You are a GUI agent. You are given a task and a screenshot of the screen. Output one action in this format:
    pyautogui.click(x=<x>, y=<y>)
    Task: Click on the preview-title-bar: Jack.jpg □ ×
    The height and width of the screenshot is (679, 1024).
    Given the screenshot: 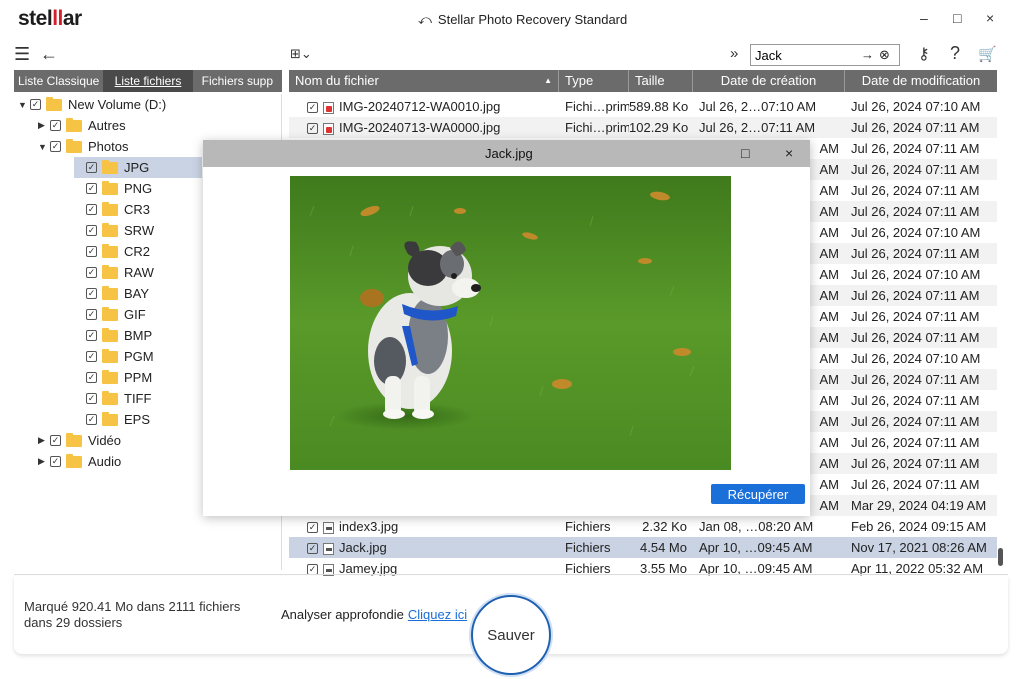 What is the action you would take?
    pyautogui.click(x=506, y=153)
    